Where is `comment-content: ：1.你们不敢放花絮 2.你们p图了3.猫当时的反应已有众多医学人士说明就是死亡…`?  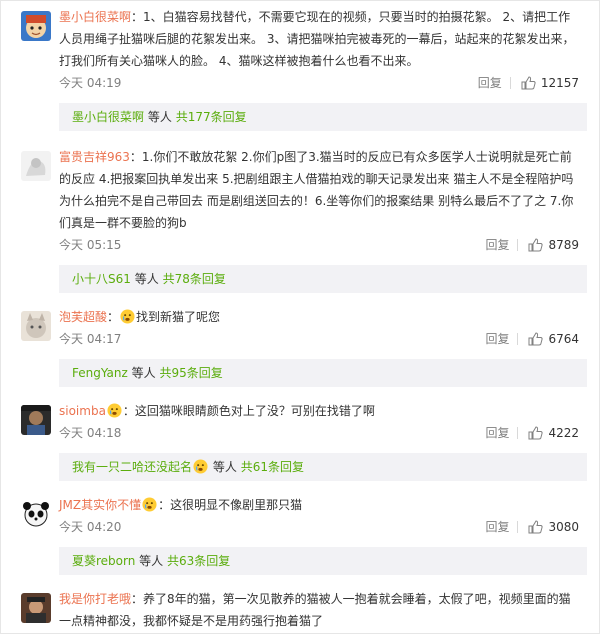
comment-content: ：1.你们不敢放花絮 2.你们p图了3.猫当时的反应已有众多医学人士说明就是死亡… is located at coordinates (316, 190).